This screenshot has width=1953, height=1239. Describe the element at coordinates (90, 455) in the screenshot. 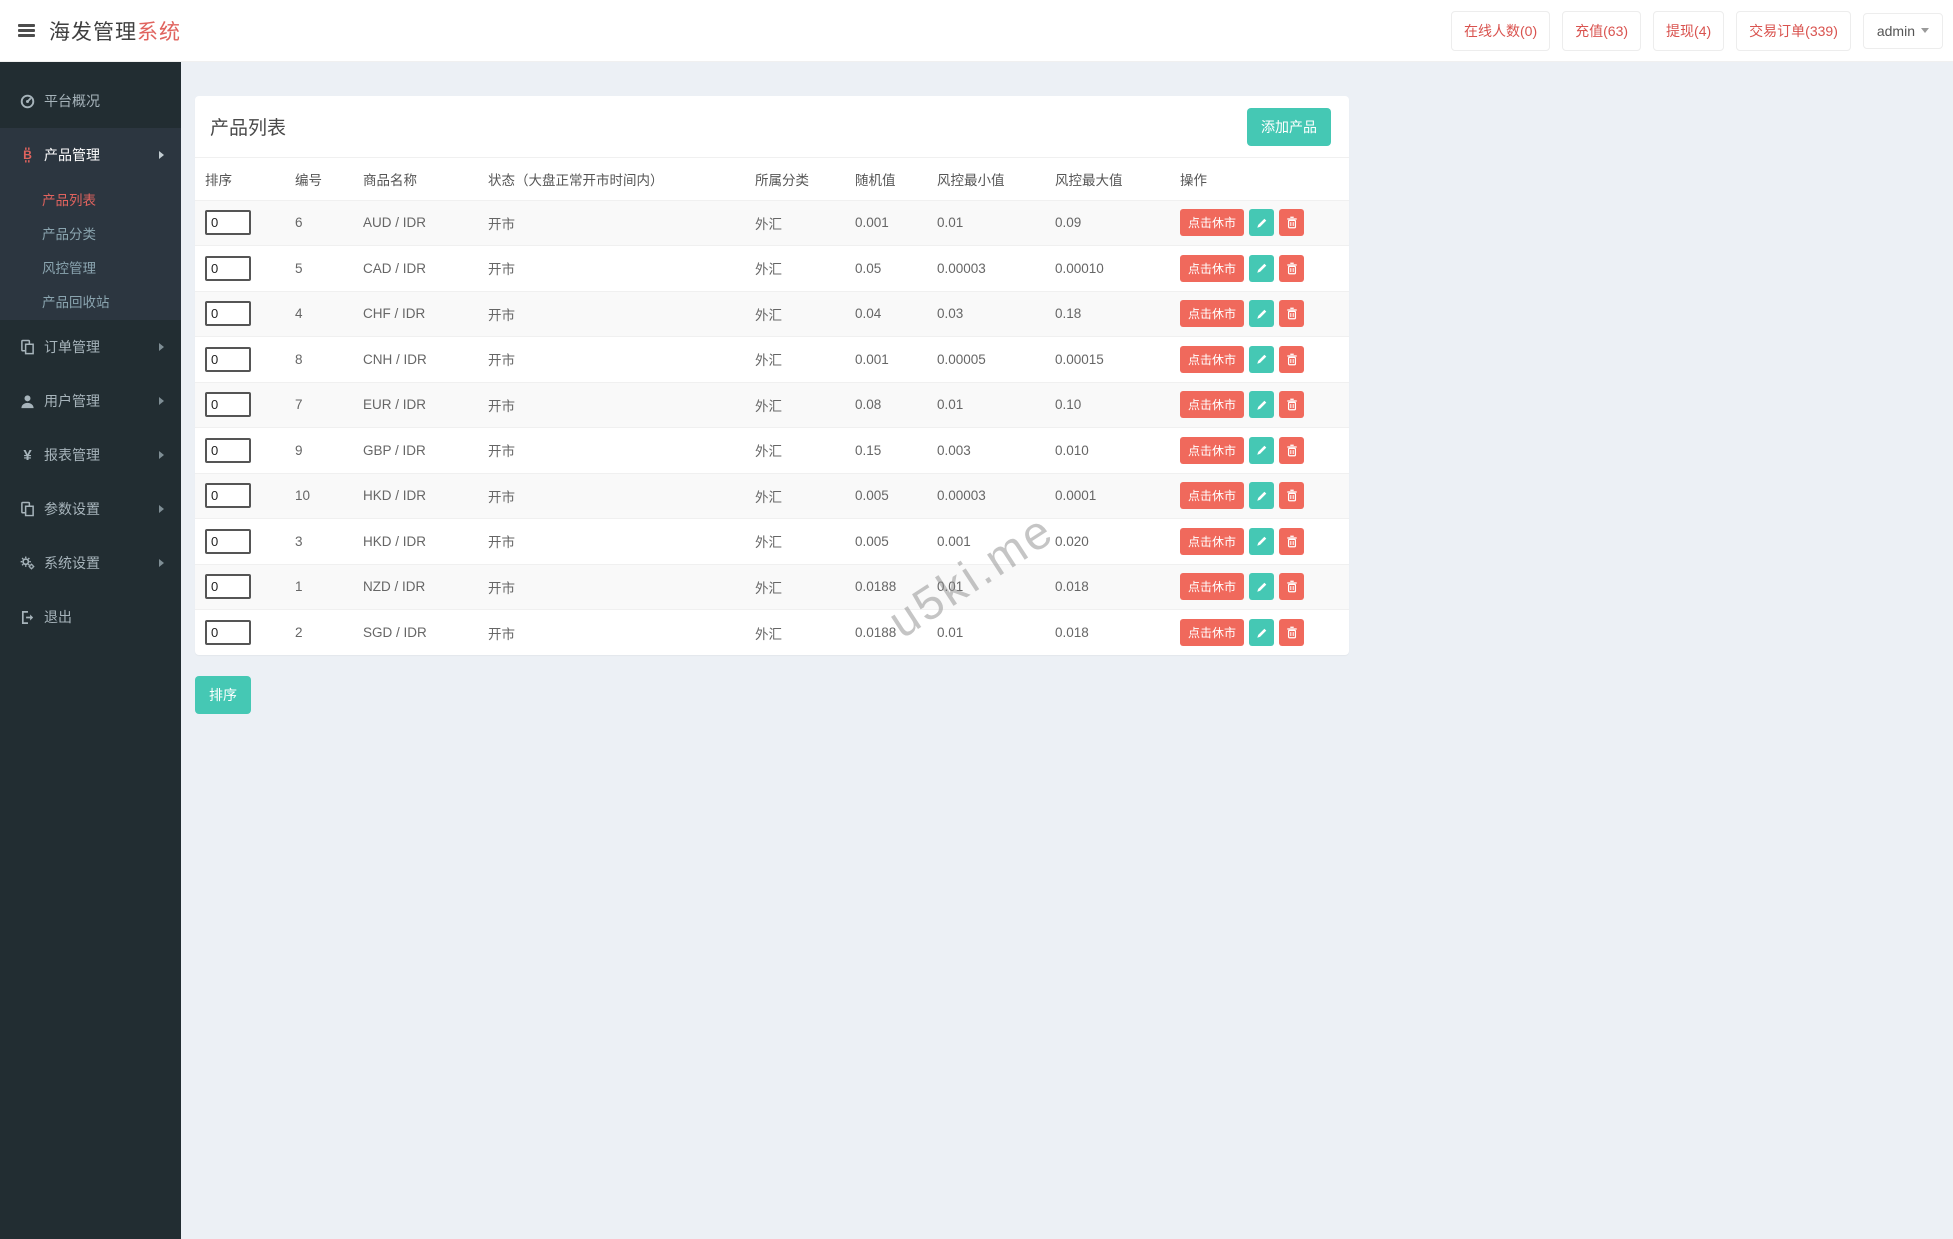

I see `sidebar-item-report-management: ¥ 报表管理` at that location.